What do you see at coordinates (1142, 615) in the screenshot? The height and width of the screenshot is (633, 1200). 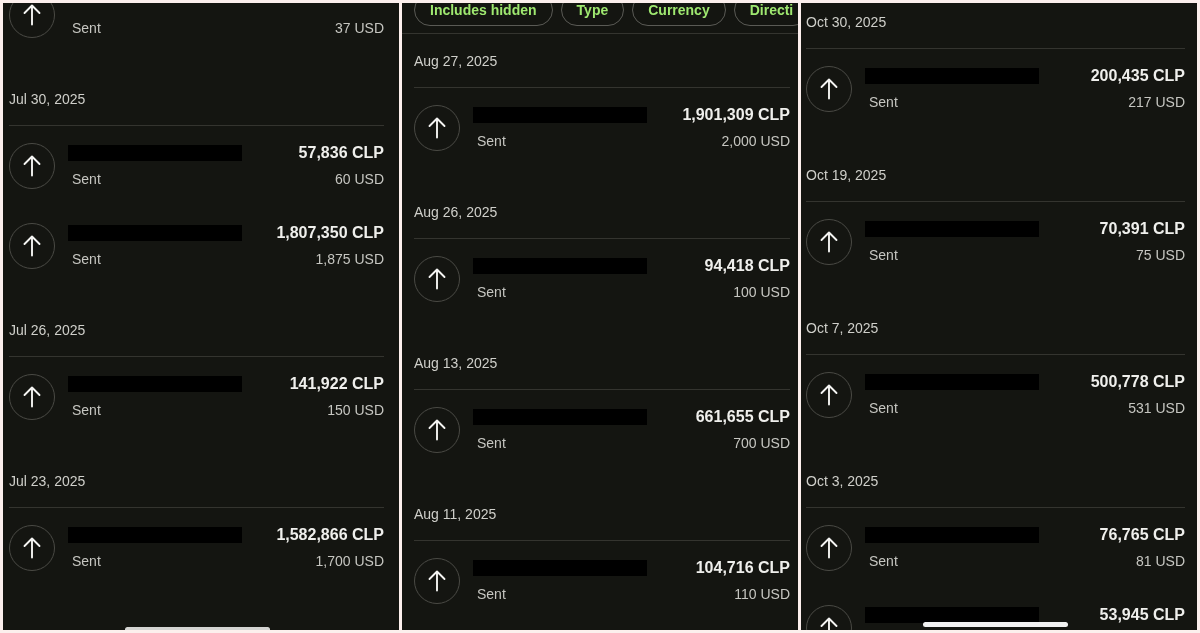 I see `amount-text: 53,945 CLP` at bounding box center [1142, 615].